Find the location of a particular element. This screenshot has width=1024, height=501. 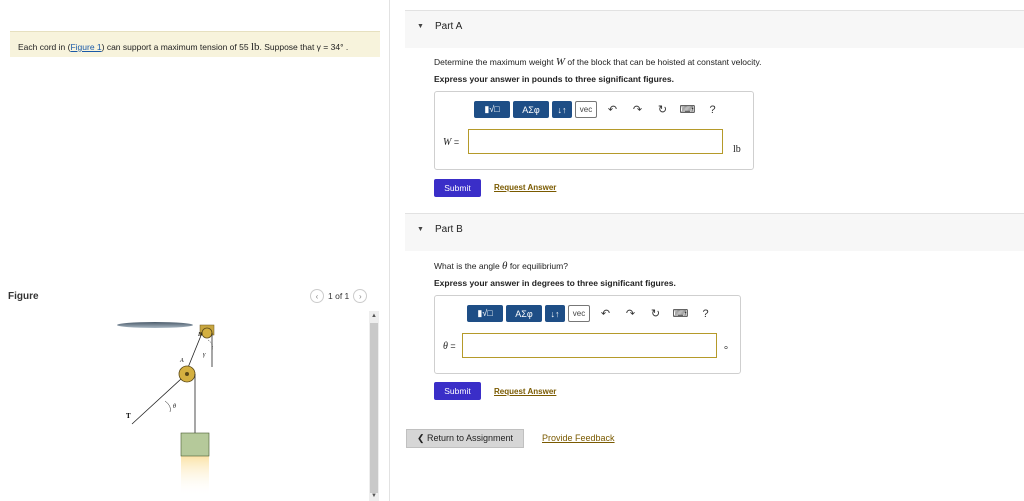

figure-diagram: B A γ θ T is located at coordinates (166, 409).